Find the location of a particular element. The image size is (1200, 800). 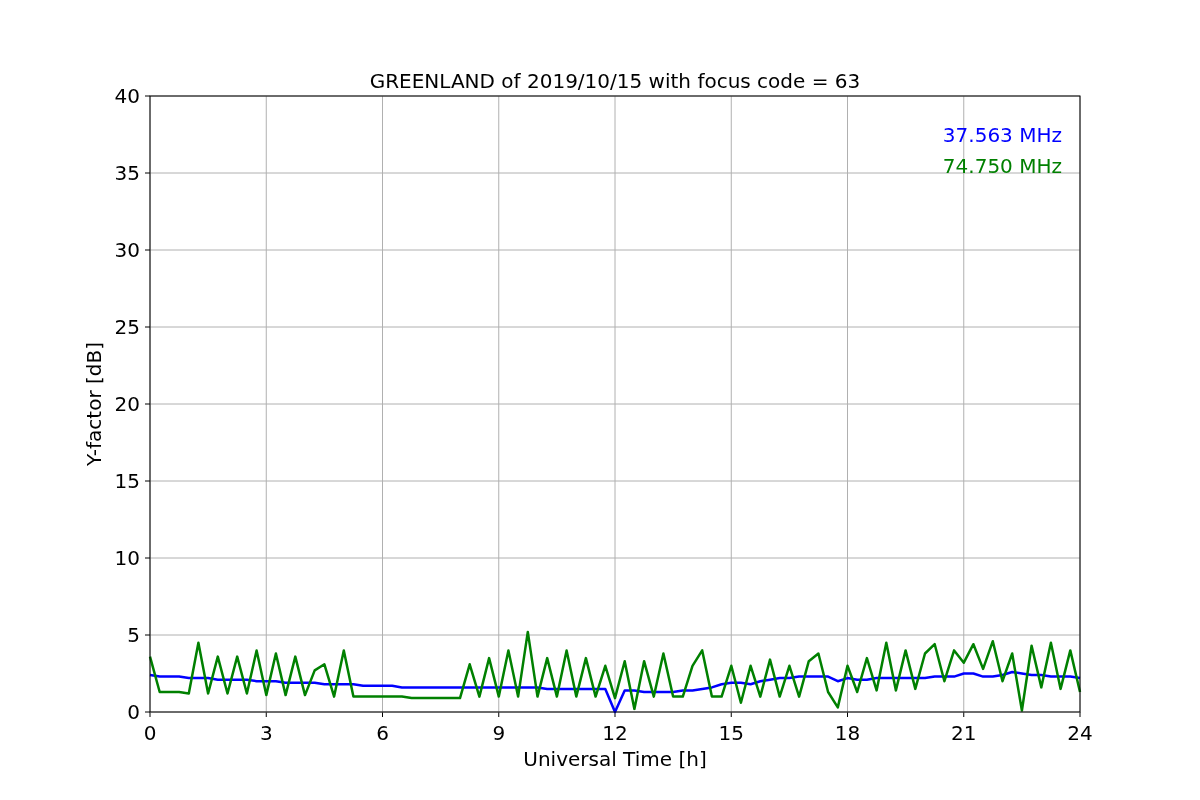

y-tick-label: 40 is located at coordinates (127, 96).